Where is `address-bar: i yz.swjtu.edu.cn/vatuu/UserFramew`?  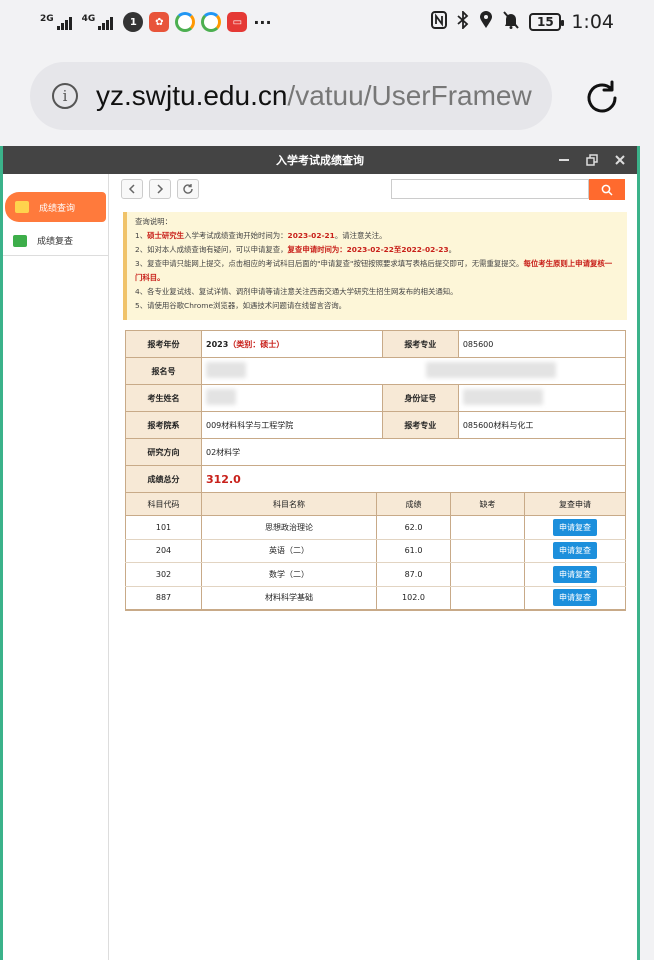
address-bar: i yz.swjtu.edu.cn/vatuu/UserFramew is located at coordinates (291, 96).